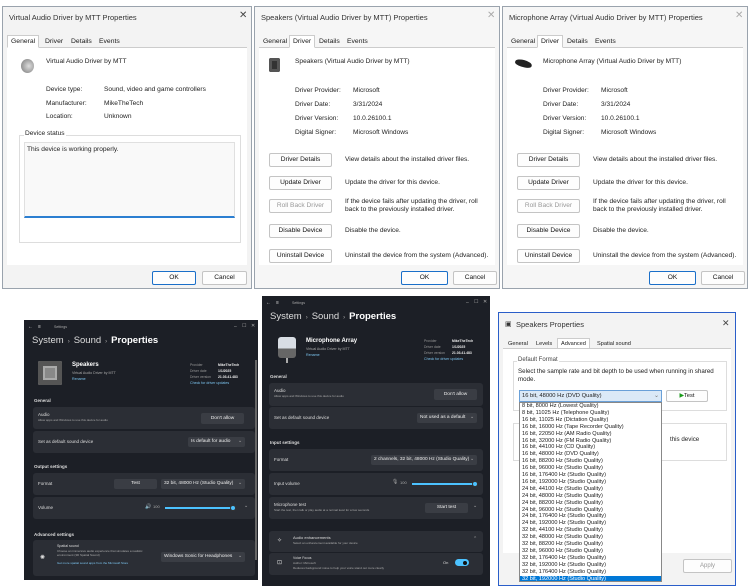  I want to click on format-option: 16 bit, 96000 Hz (Studio Quality), so click(590, 468).